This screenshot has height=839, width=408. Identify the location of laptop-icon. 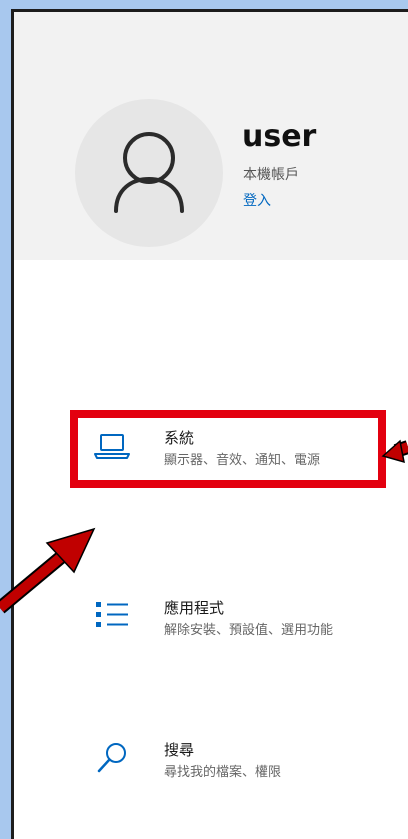
(112, 446).